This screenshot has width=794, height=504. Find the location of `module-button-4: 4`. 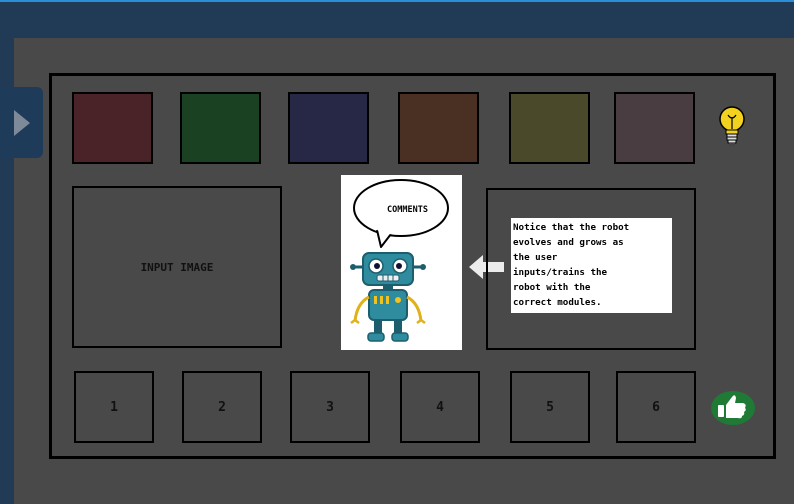

module-button-4: 4 is located at coordinates (440, 407).